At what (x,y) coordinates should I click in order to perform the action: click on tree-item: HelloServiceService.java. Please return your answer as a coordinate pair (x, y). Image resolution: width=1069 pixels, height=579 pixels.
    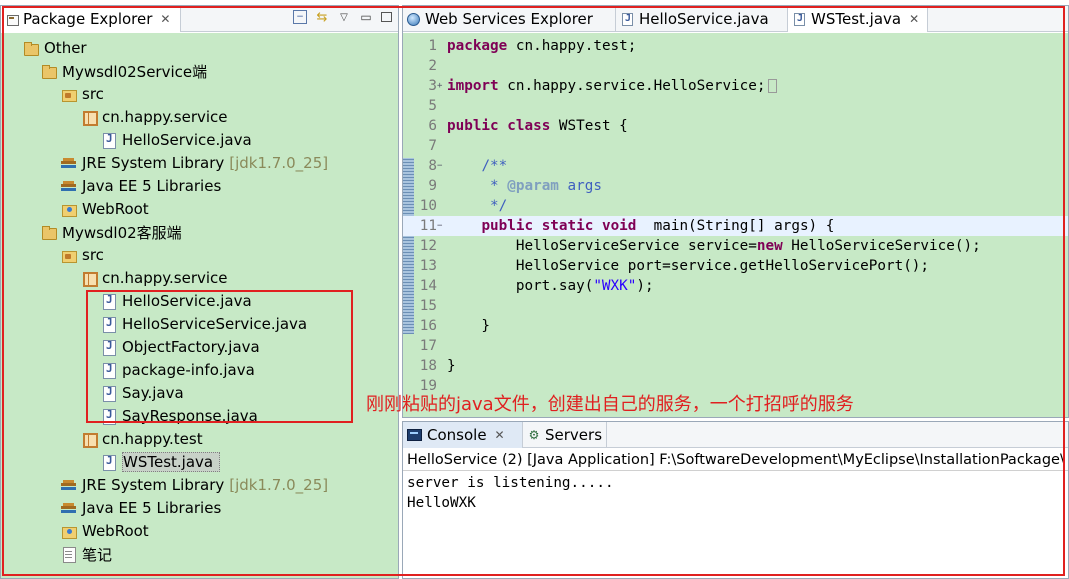
    Looking at the image, I should click on (204, 324).